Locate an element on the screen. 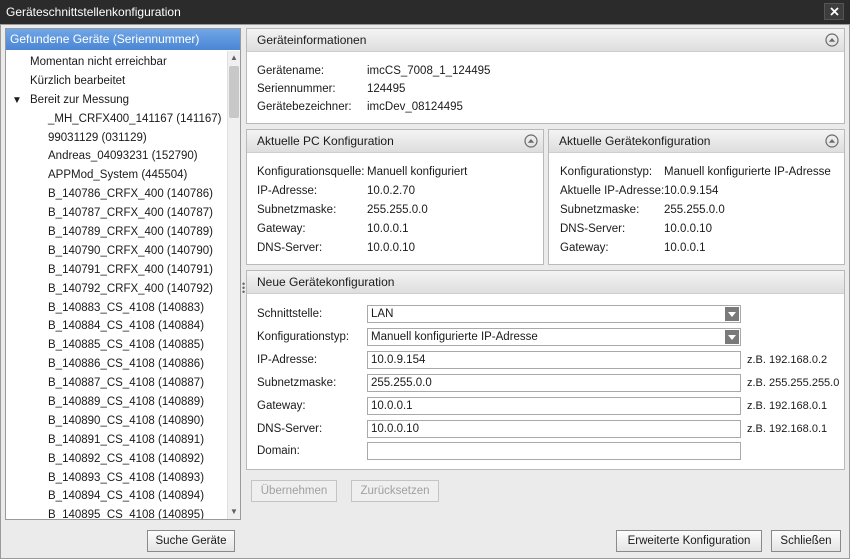  apply-button: Übernehmen is located at coordinates (294, 491).